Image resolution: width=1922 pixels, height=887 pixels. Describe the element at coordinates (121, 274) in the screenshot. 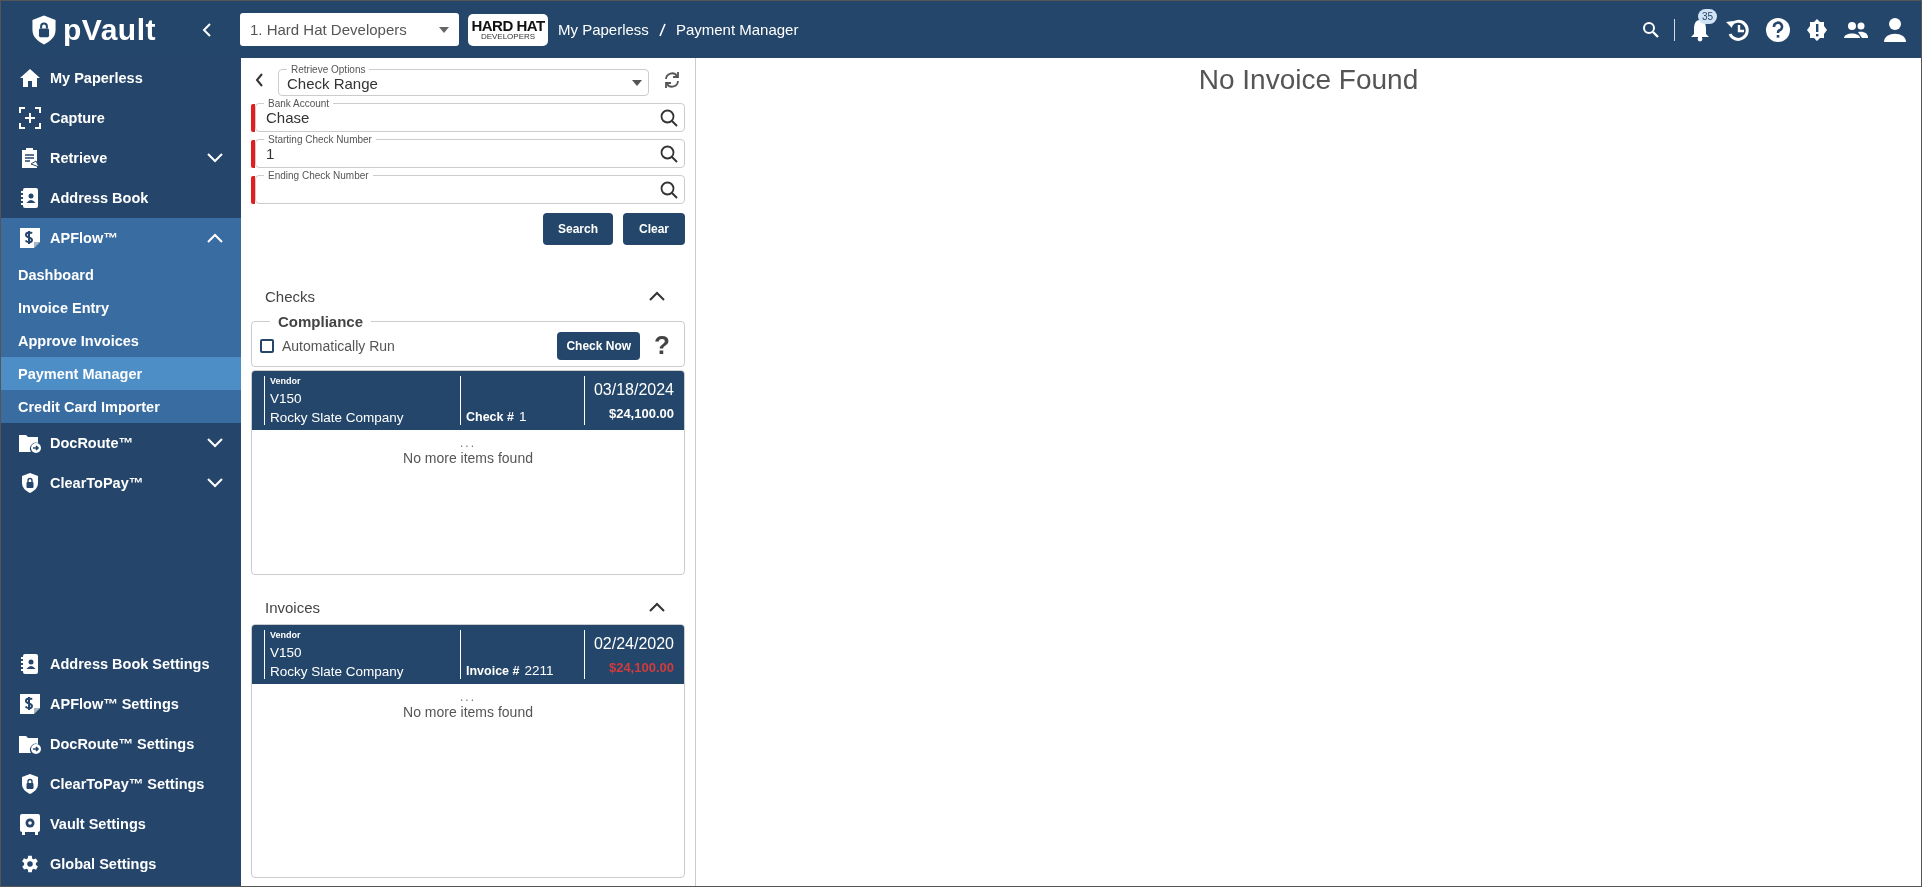

I see `sidebar-subitem: Dashboard` at that location.